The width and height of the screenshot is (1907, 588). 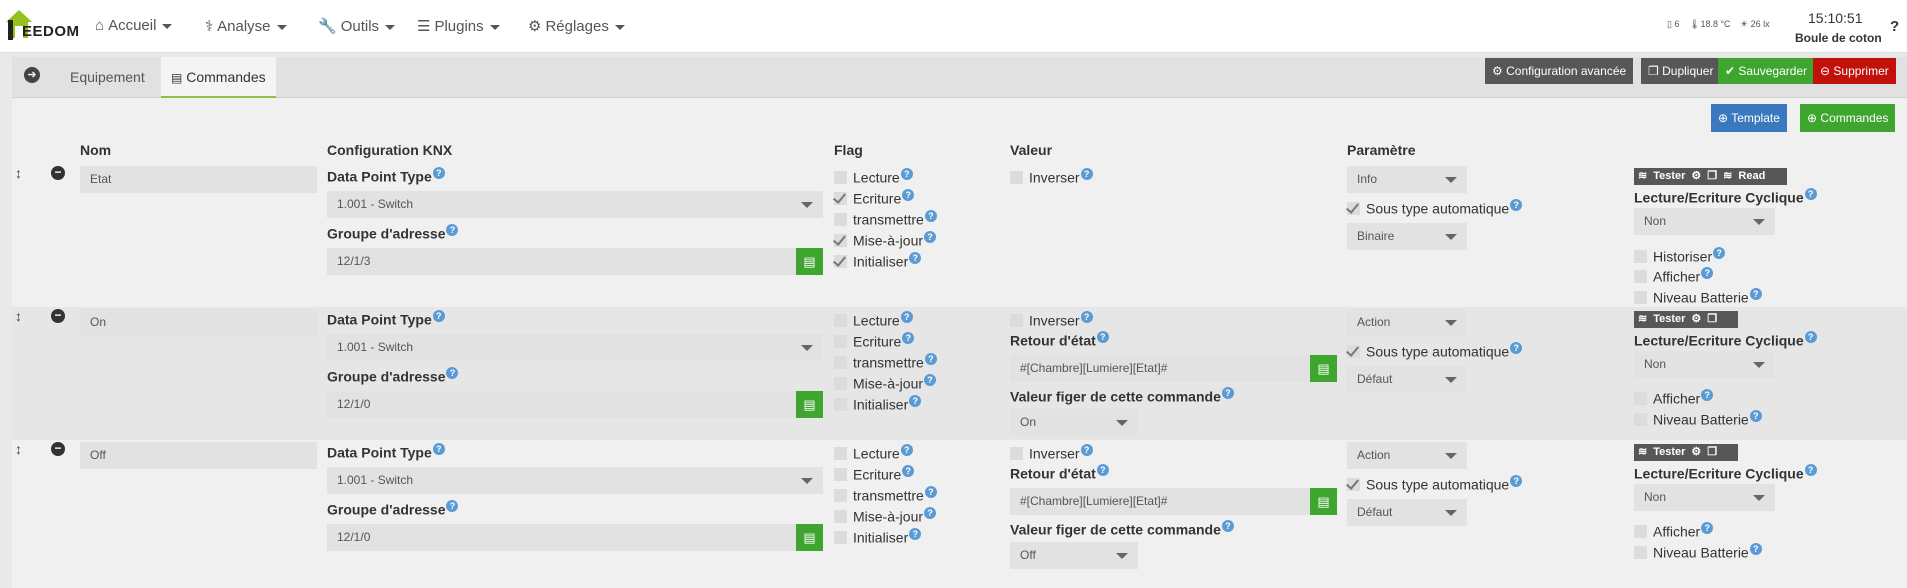 I want to click on subtype-select: Défaut, so click(x=1407, y=379).